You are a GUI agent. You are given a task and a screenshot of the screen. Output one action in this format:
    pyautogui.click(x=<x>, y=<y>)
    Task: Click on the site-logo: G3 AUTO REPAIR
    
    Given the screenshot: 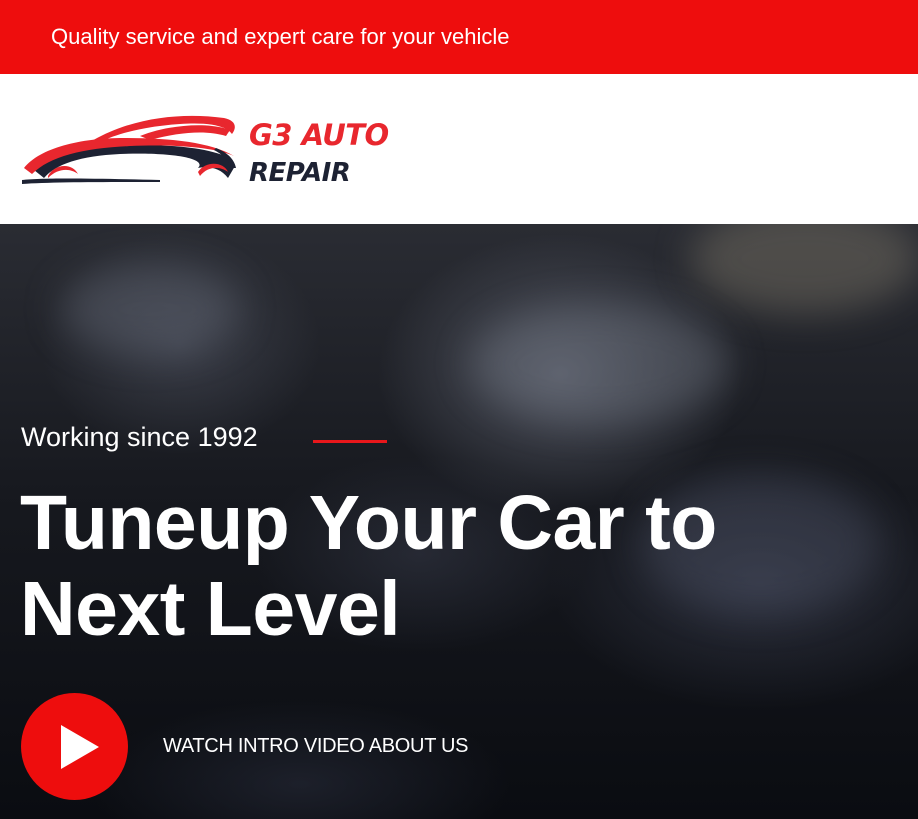 What is the action you would take?
    pyautogui.click(x=220, y=153)
    